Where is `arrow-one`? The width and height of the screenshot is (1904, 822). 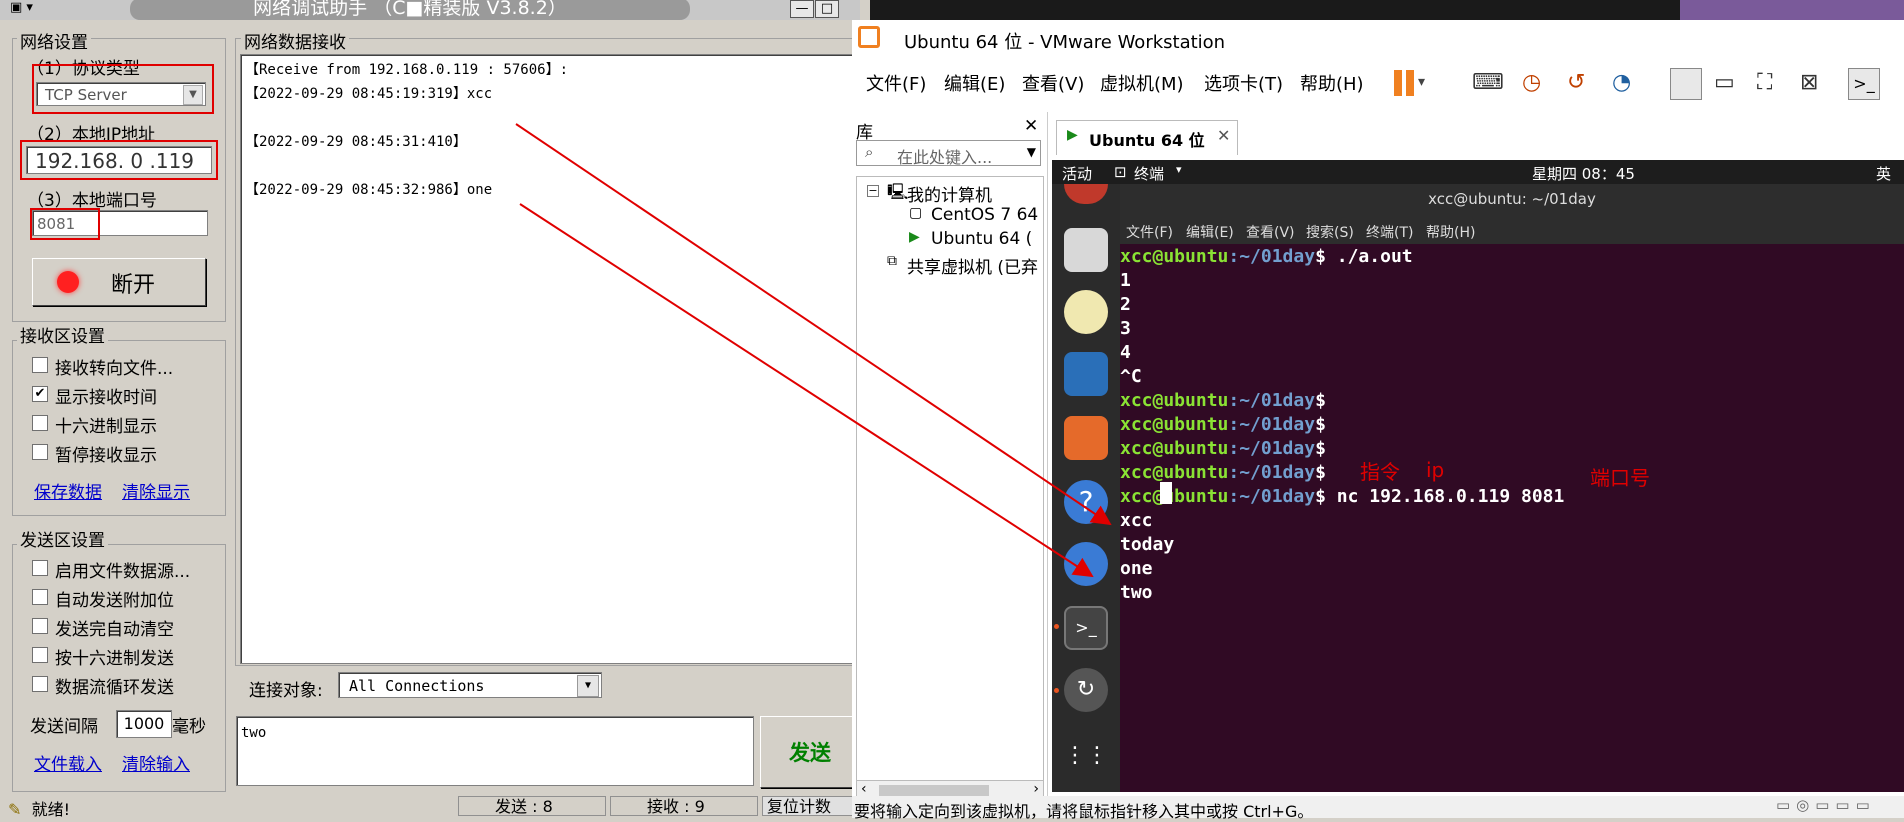 arrow-one is located at coordinates (806, 390).